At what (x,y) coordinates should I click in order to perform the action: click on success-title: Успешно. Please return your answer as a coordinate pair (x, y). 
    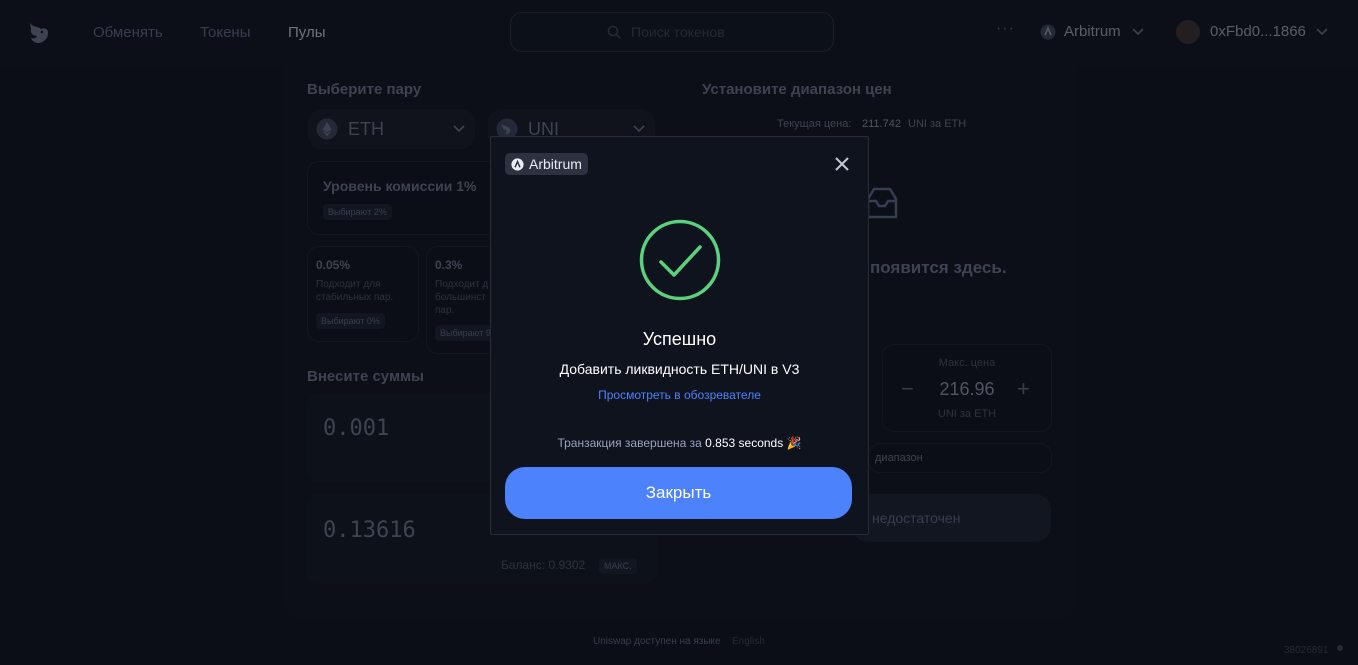
    Looking at the image, I should click on (679, 339).